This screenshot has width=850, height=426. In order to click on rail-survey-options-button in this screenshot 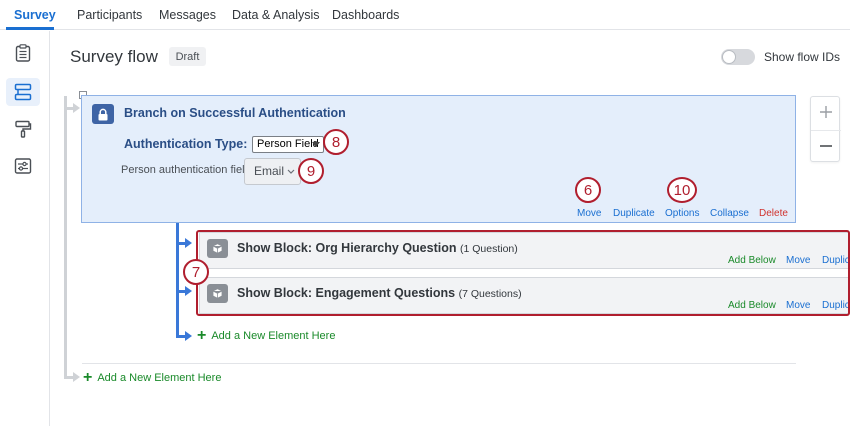, I will do `click(23, 166)`.